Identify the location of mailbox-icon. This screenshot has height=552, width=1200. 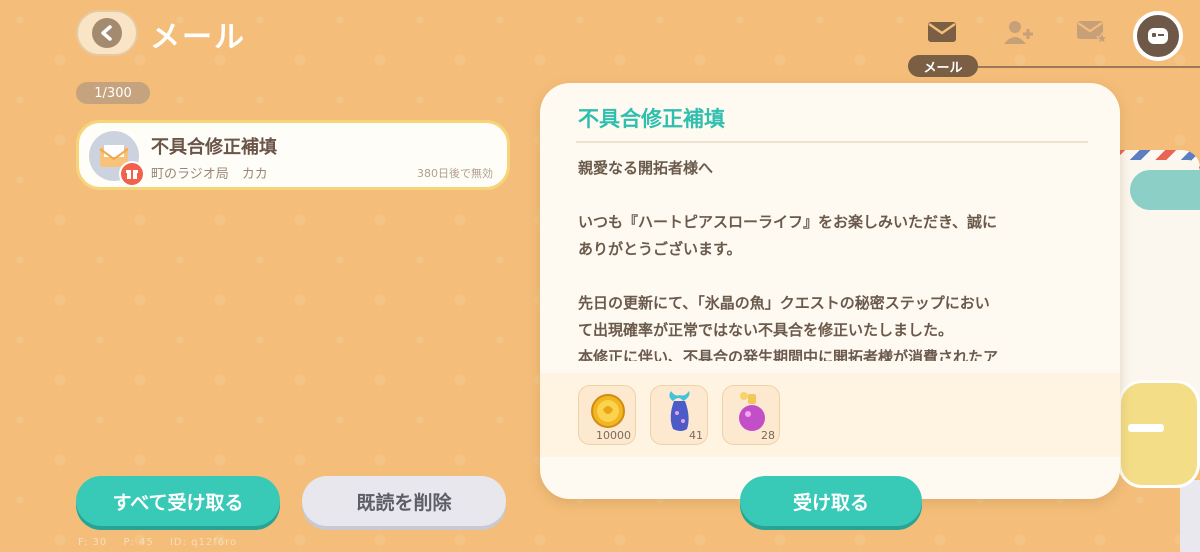
(1159, 434).